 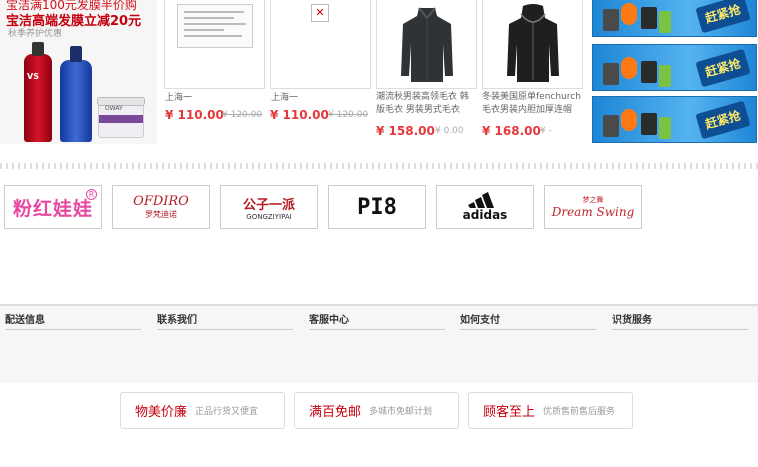 I want to click on brand-name: 公子一派, so click(x=268, y=205).